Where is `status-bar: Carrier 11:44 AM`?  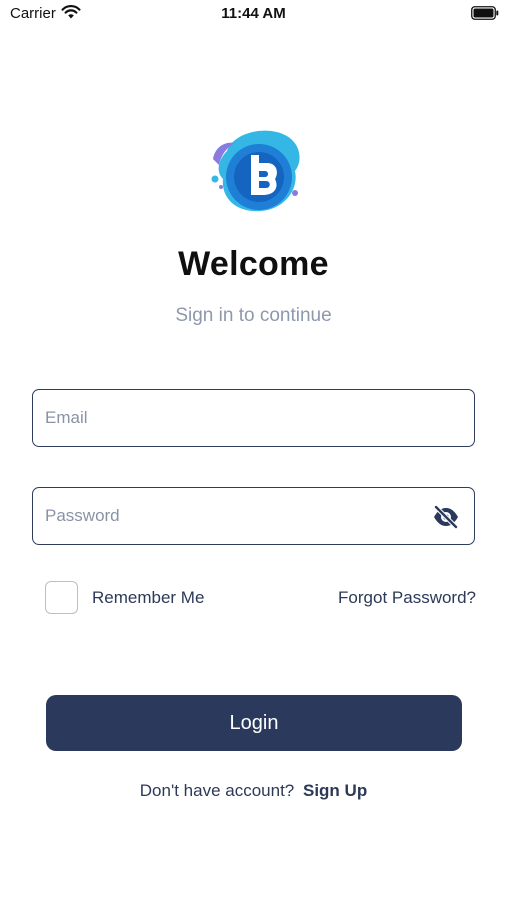 status-bar: Carrier 11:44 AM is located at coordinates (253, 14).